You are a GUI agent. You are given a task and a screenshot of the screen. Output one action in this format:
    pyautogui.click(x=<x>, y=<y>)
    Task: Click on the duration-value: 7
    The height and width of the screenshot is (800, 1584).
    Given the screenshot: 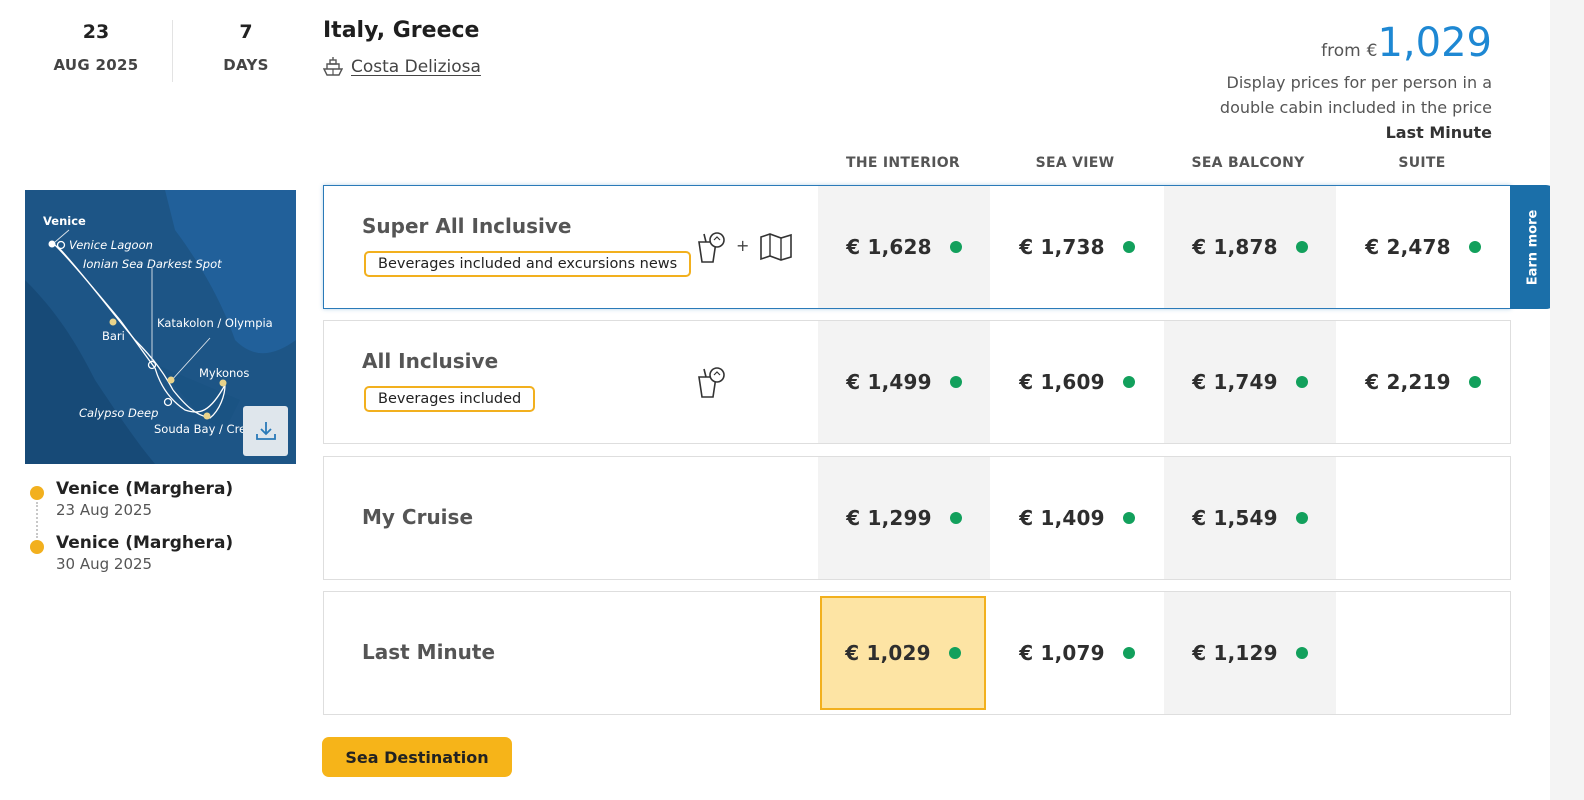 What is the action you would take?
    pyautogui.click(x=246, y=32)
    